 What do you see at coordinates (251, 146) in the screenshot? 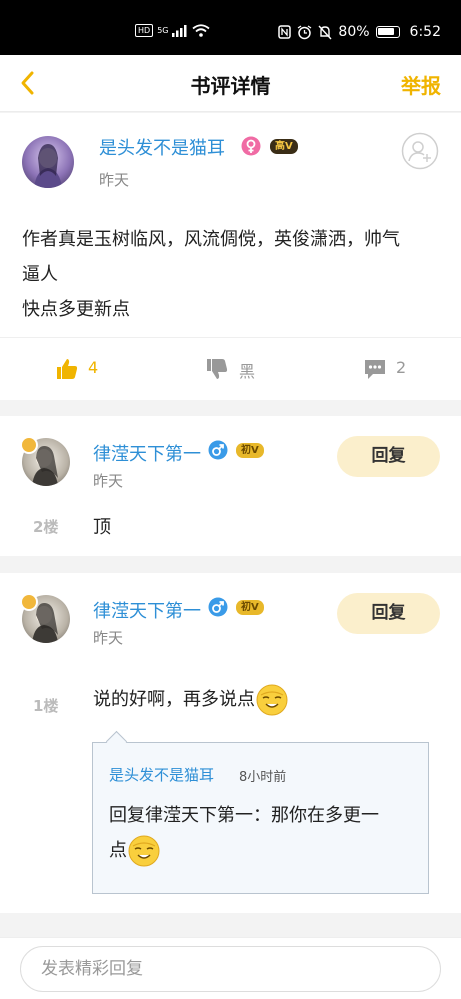
I see `female-icon` at bounding box center [251, 146].